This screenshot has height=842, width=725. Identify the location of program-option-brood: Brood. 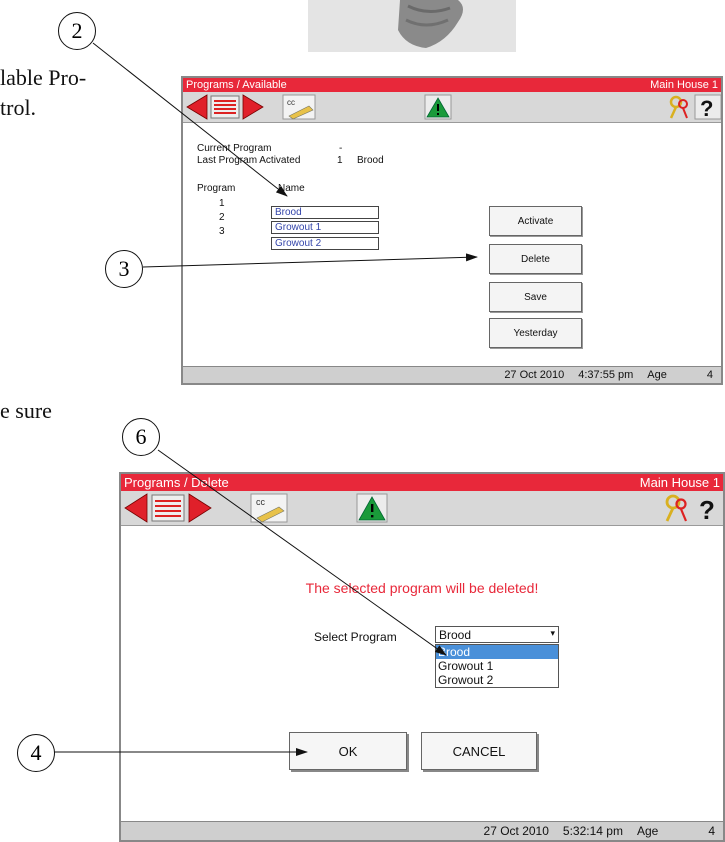
(497, 652).